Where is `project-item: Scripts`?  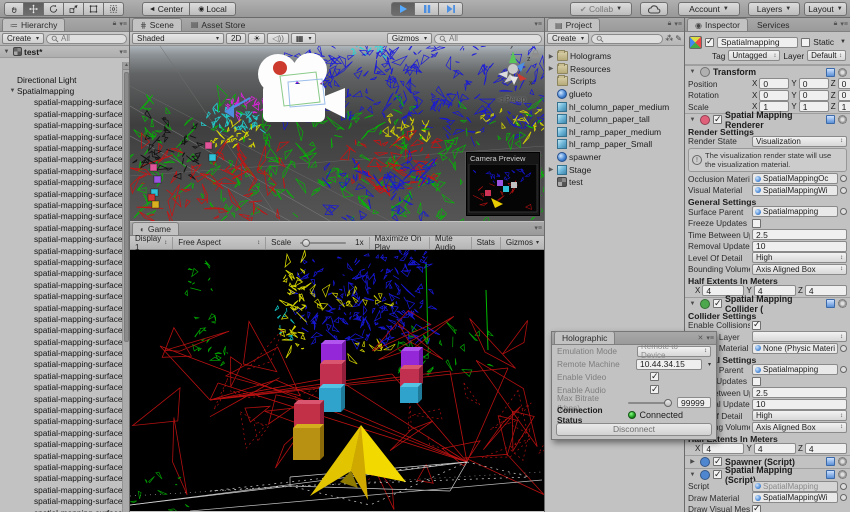
project-item: Scripts is located at coordinates (614, 81).